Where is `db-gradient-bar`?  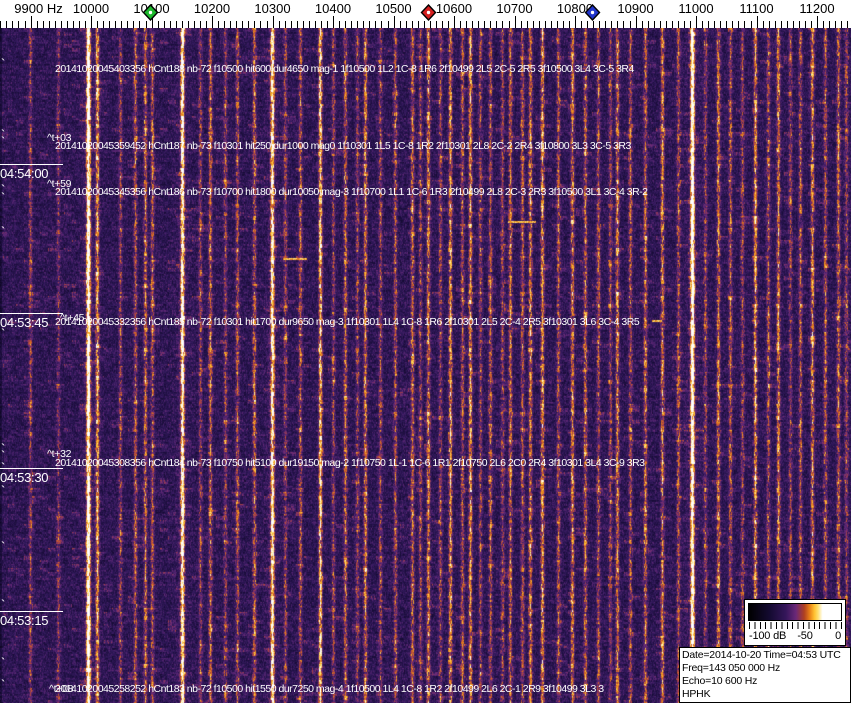
db-gradient-bar is located at coordinates (795, 612).